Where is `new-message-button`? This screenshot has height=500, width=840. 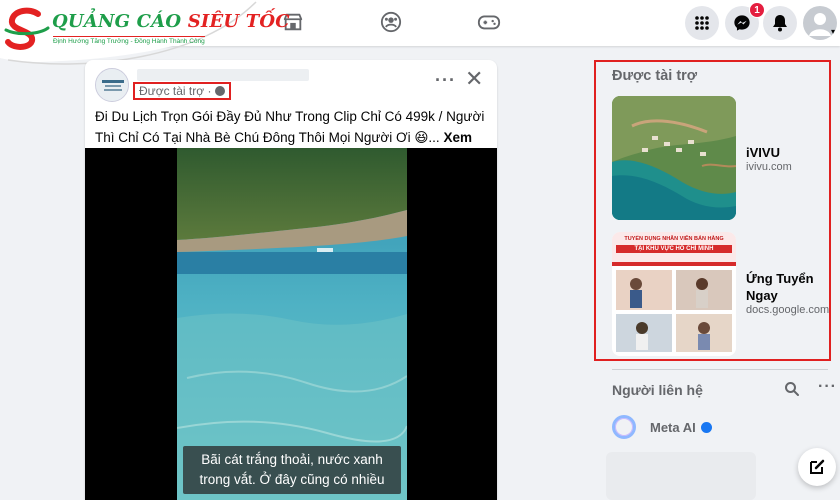 new-message-button is located at coordinates (817, 467).